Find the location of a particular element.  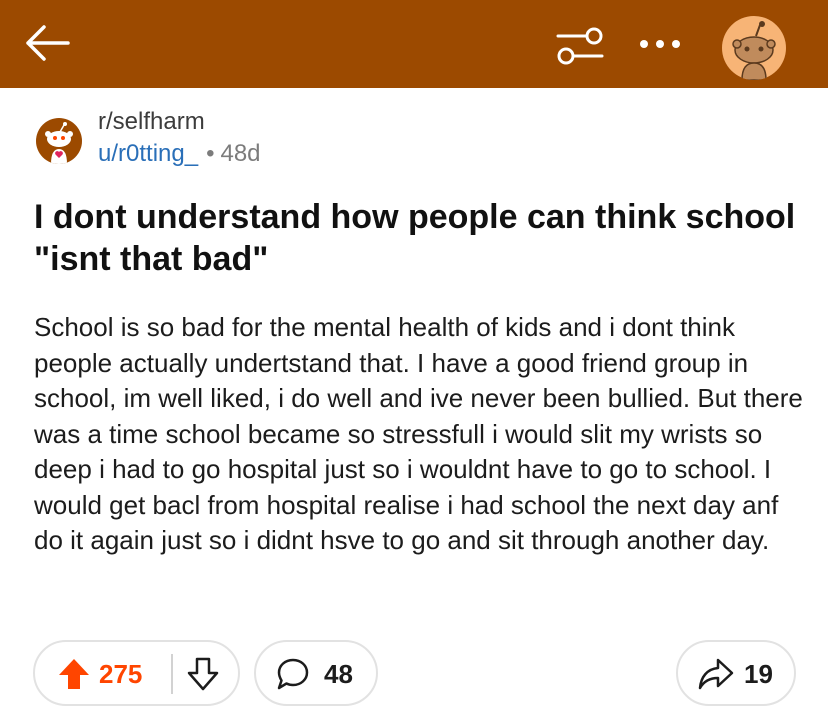

back-button is located at coordinates (47, 43).